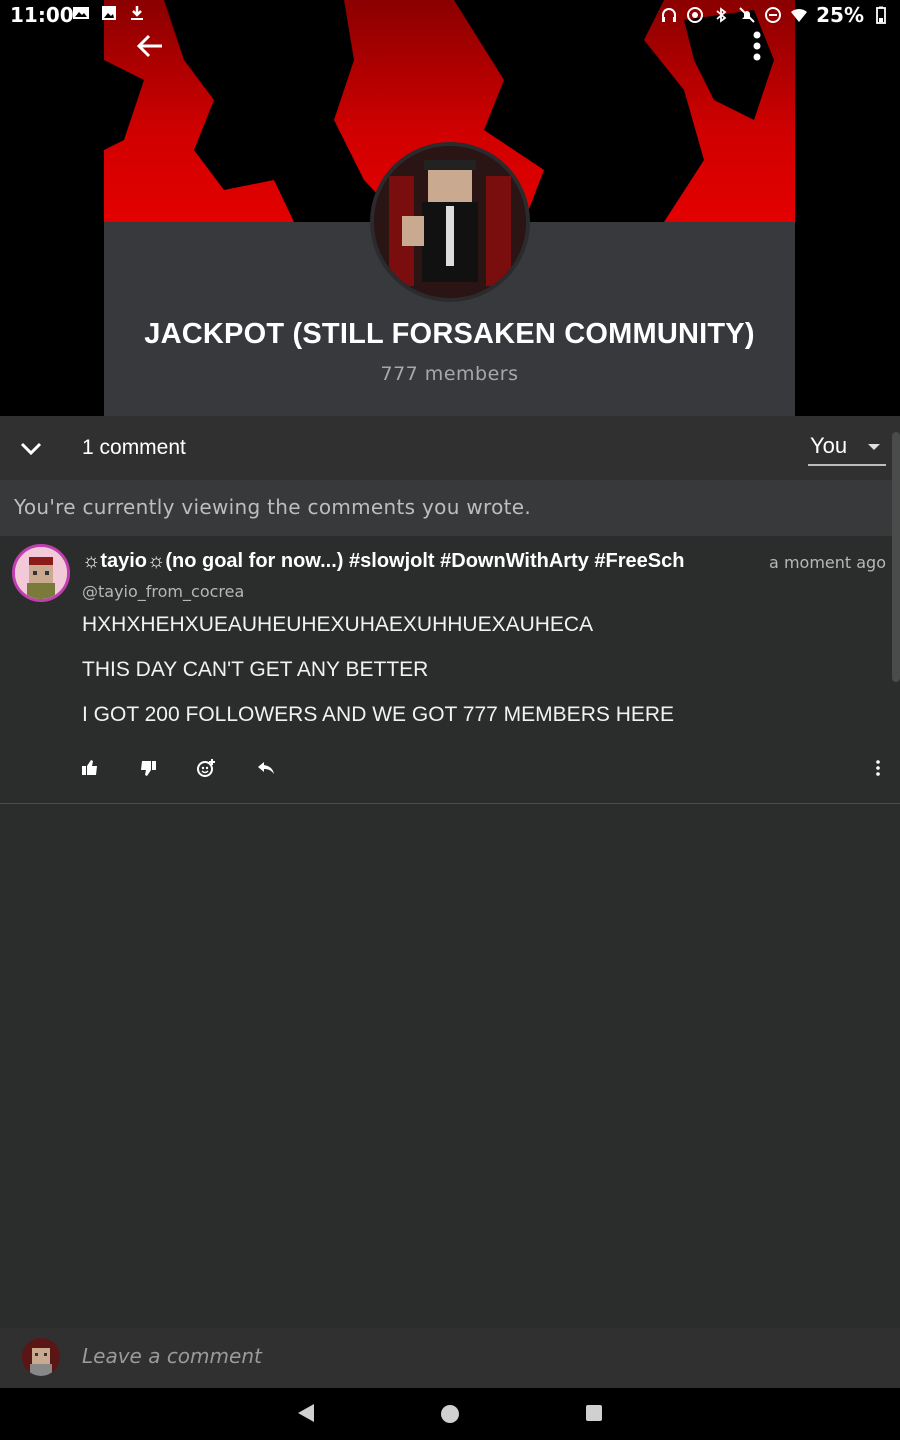 This screenshot has height=1440, width=900. What do you see at coordinates (757, 46) in the screenshot?
I see `overflow-menu-icon` at bounding box center [757, 46].